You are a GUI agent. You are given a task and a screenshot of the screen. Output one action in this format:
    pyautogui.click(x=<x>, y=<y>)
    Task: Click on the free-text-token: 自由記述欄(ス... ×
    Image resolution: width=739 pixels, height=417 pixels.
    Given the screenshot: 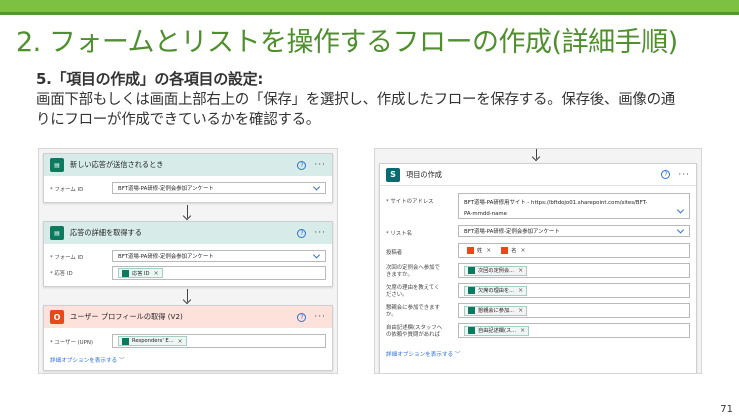 What is the action you would take?
    pyautogui.click(x=497, y=330)
    